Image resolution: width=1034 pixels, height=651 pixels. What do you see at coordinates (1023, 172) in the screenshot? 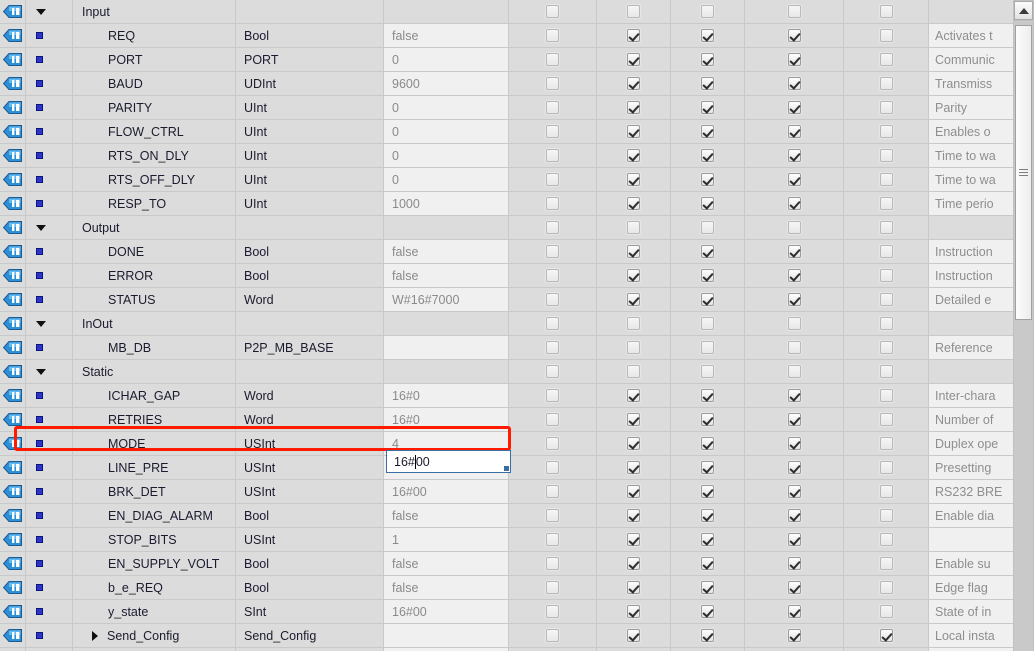
I see `scrollbar-thumb` at bounding box center [1023, 172].